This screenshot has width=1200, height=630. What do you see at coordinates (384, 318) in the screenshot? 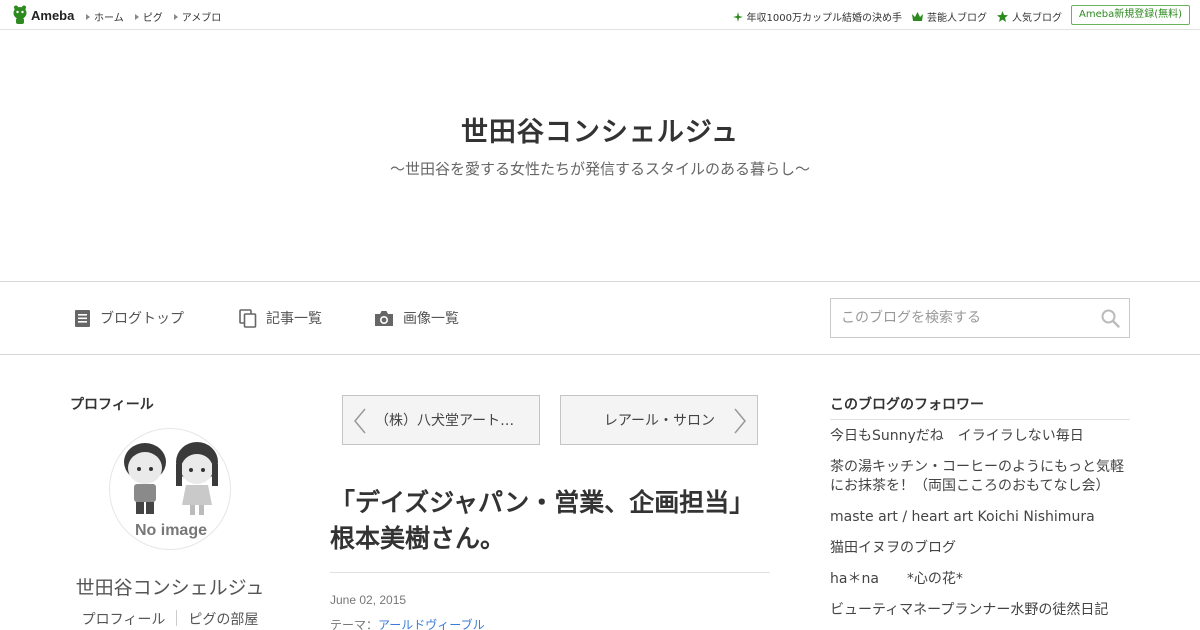
I see `camera-icon` at bounding box center [384, 318].